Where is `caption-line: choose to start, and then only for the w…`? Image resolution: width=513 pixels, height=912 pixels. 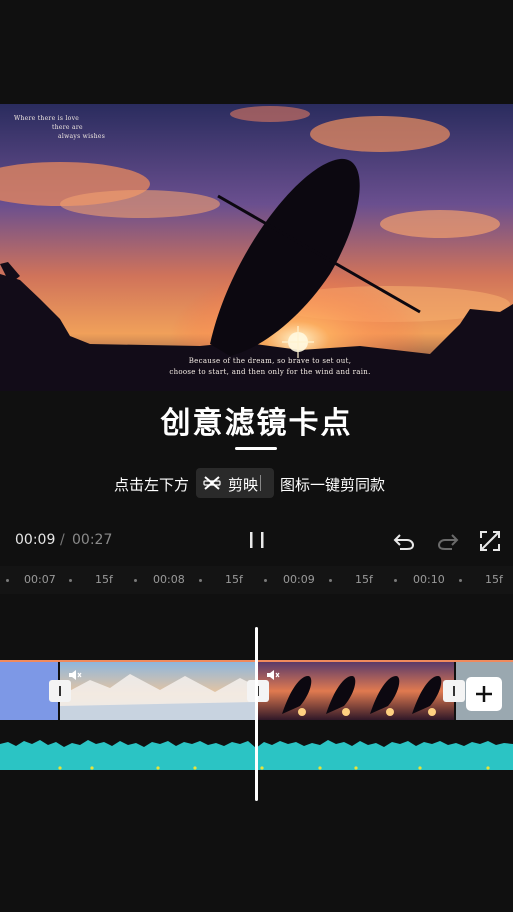 caption-line: choose to start, and then only for the w… is located at coordinates (270, 372).